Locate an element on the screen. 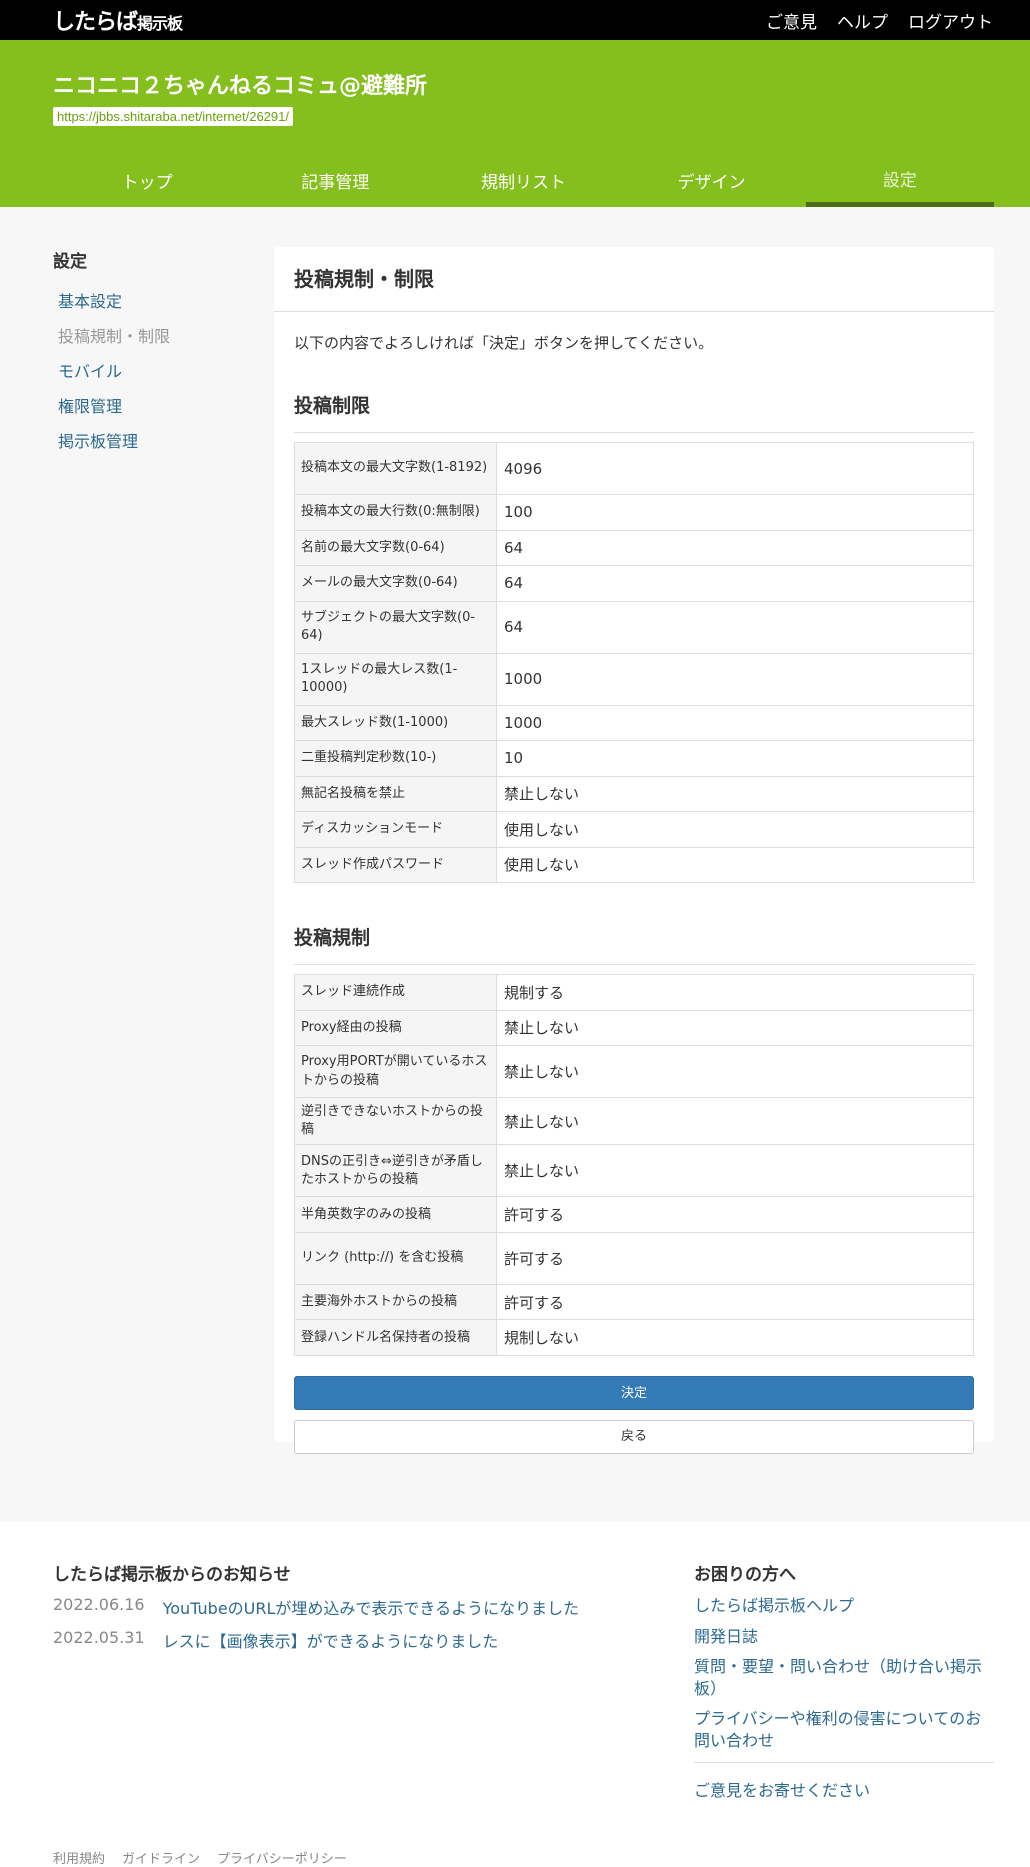 The image size is (1030, 1867). sidebar-item-basic: 基本設定 is located at coordinates (153, 300).